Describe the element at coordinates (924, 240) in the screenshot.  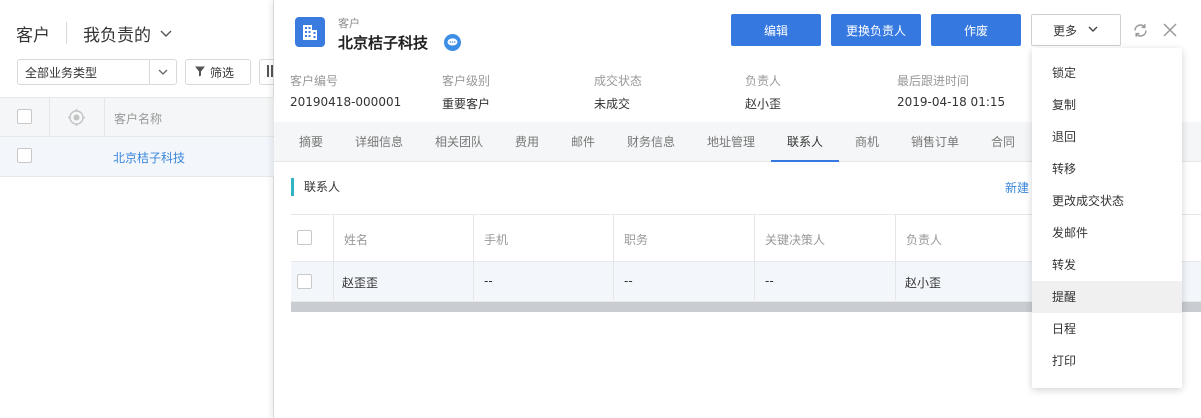
I see `column-header-owner: 负责人` at that location.